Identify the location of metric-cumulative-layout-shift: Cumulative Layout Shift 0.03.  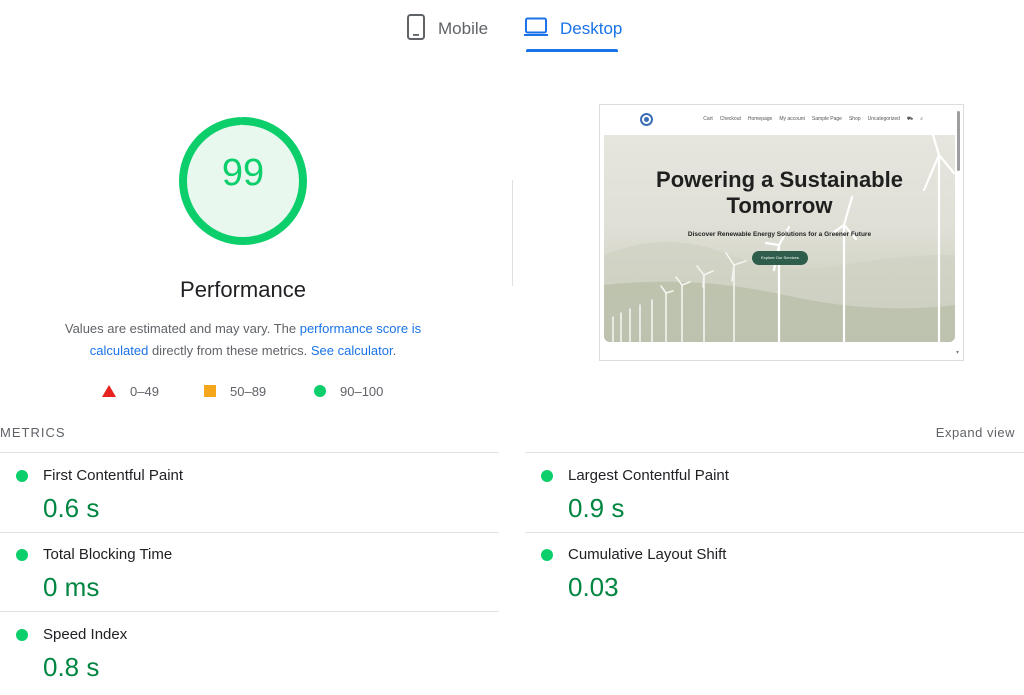
(760, 572).